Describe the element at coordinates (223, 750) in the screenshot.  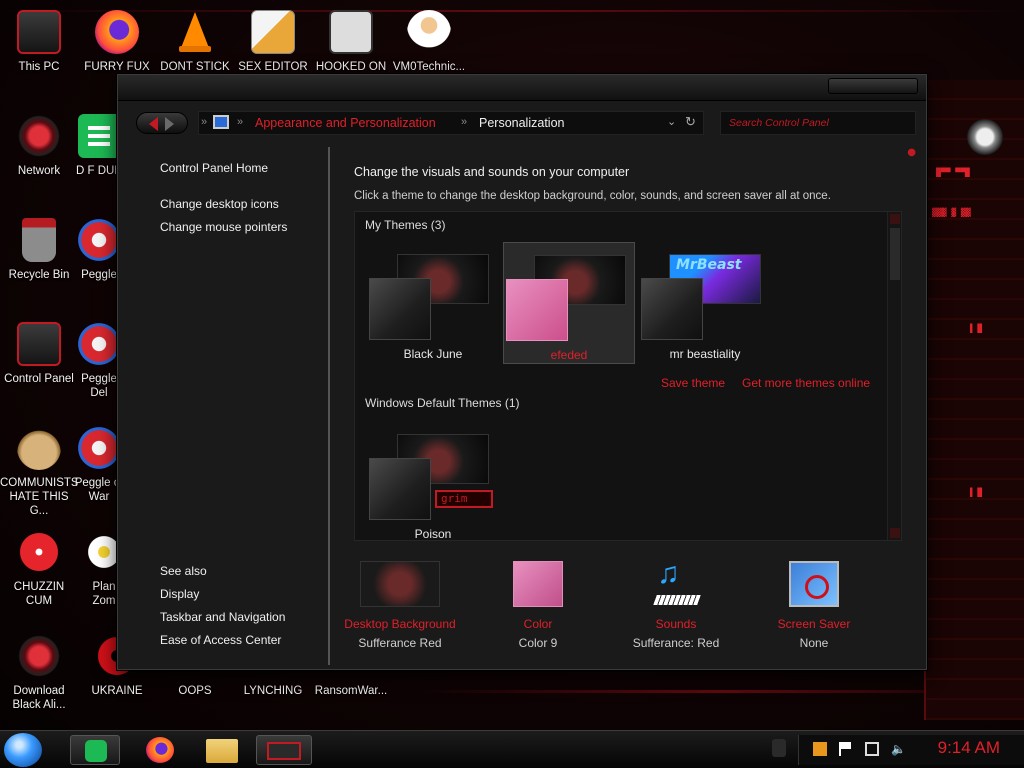
I see `taskbar-file-explorer` at that location.